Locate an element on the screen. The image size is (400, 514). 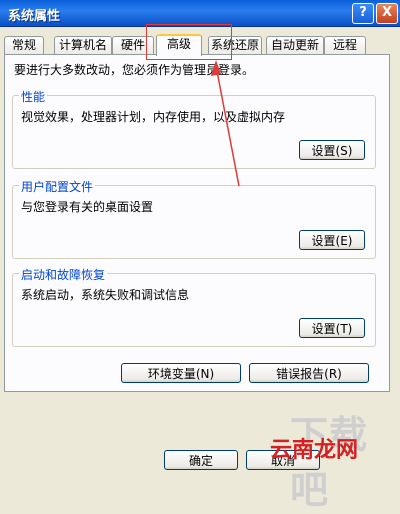
user-profiles-settings-button: 设置(E) is located at coordinates (332, 240).